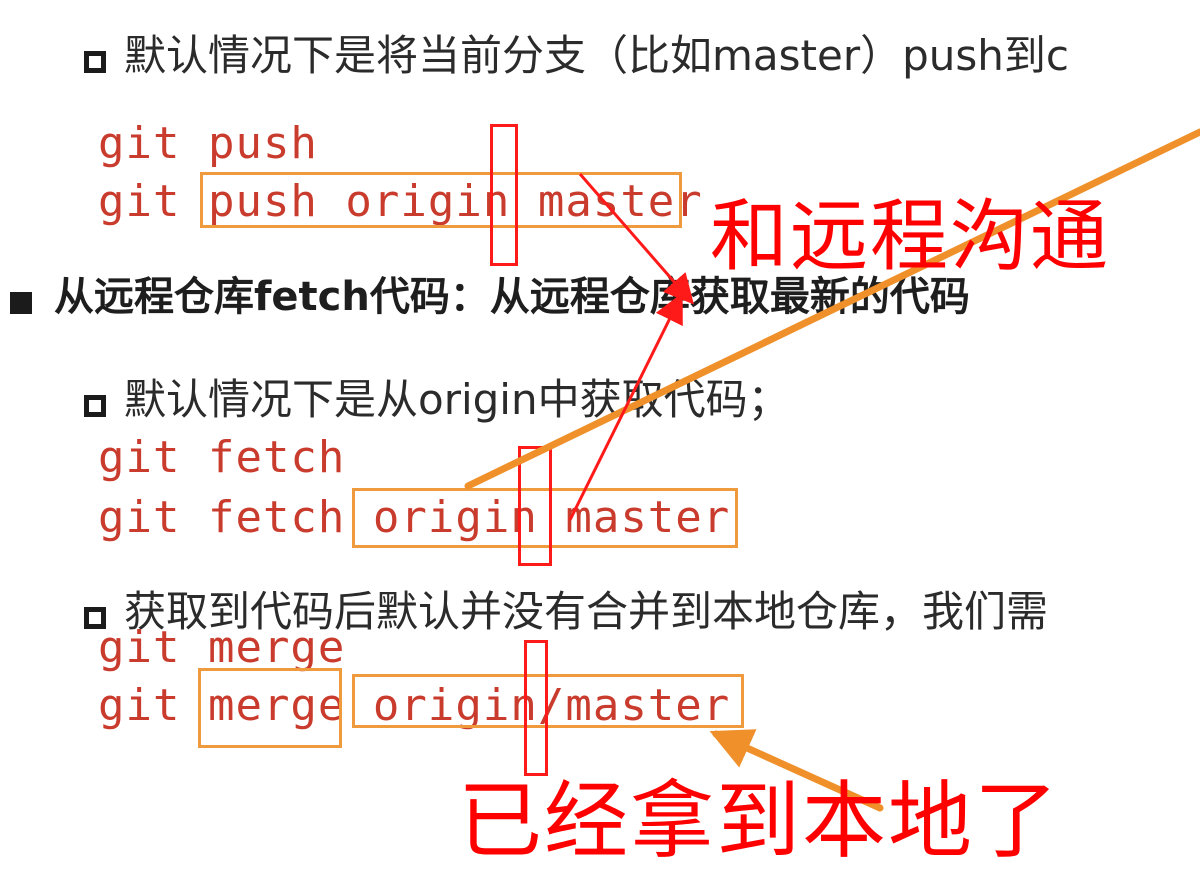 This screenshot has width=1200, height=882. Describe the element at coordinates (636, 239) in the screenshot. I see `red-arrow-push` at that location.